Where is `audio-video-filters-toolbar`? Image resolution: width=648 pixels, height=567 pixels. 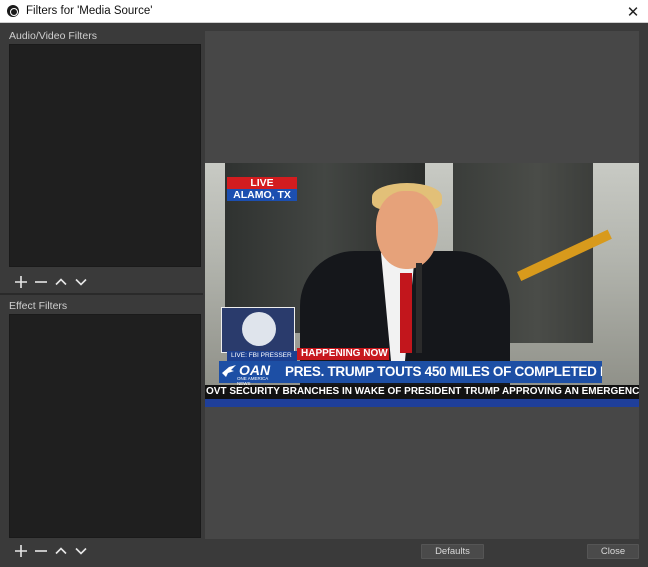 audio-video-filters-toolbar is located at coordinates (105, 282).